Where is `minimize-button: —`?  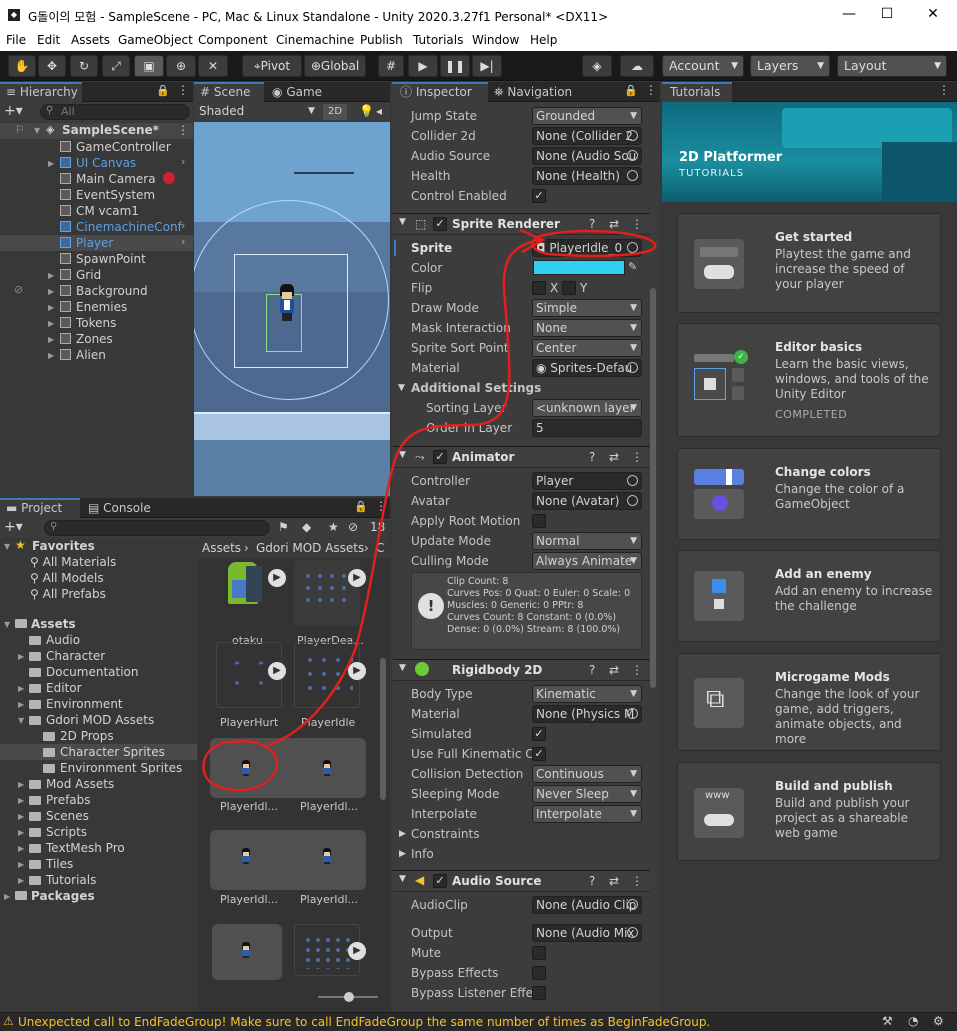 minimize-button: — is located at coordinates (849, 15).